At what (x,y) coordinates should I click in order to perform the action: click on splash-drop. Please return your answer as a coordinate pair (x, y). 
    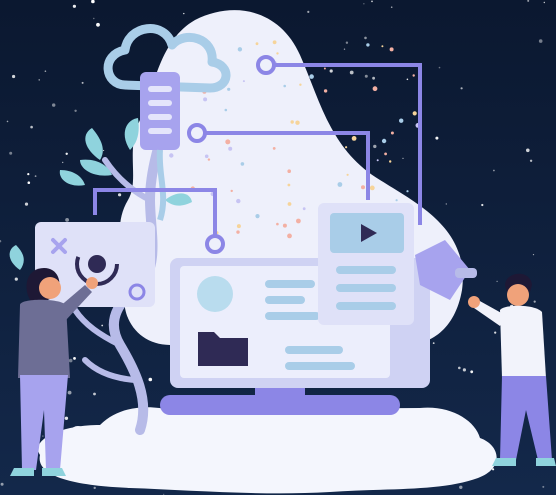
    Looking at the image, I should click on (78, 430).